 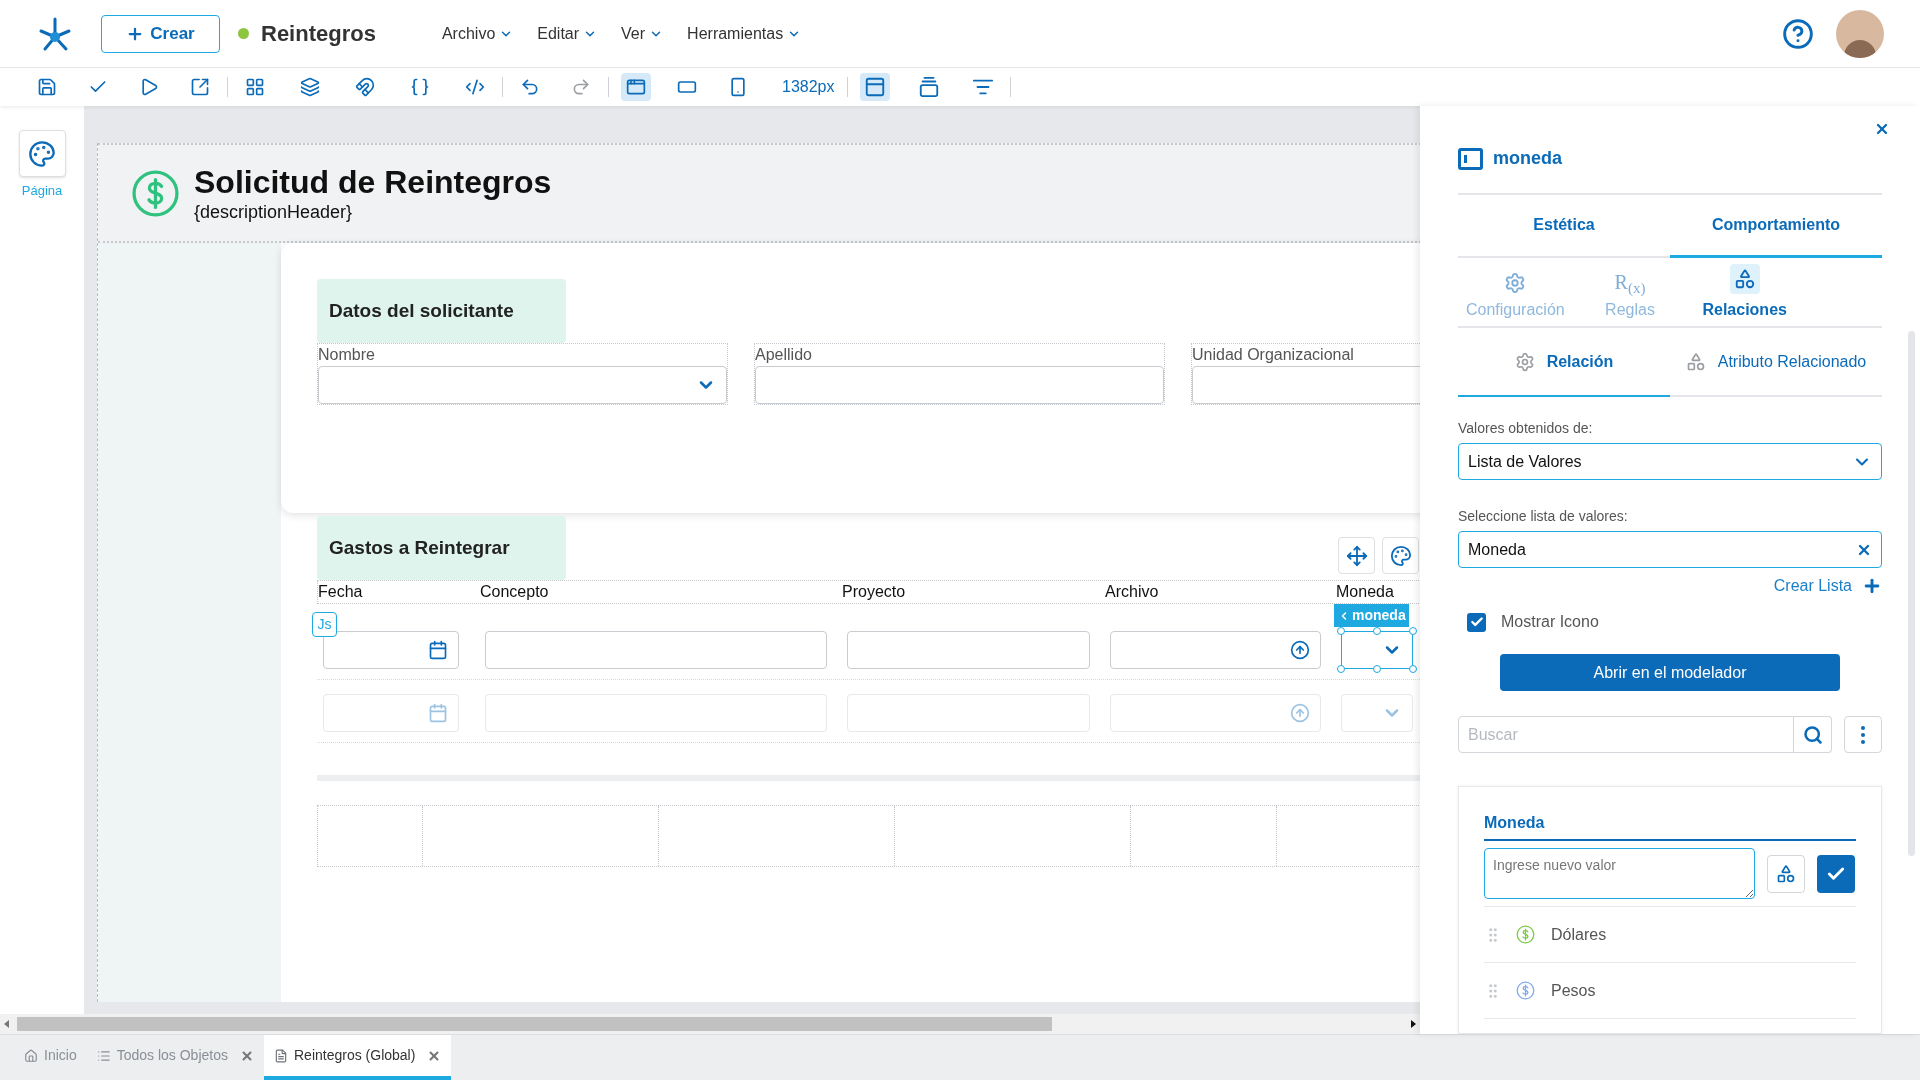 I want to click on field-label: Valores obtenidos de:, so click(x=1526, y=428).